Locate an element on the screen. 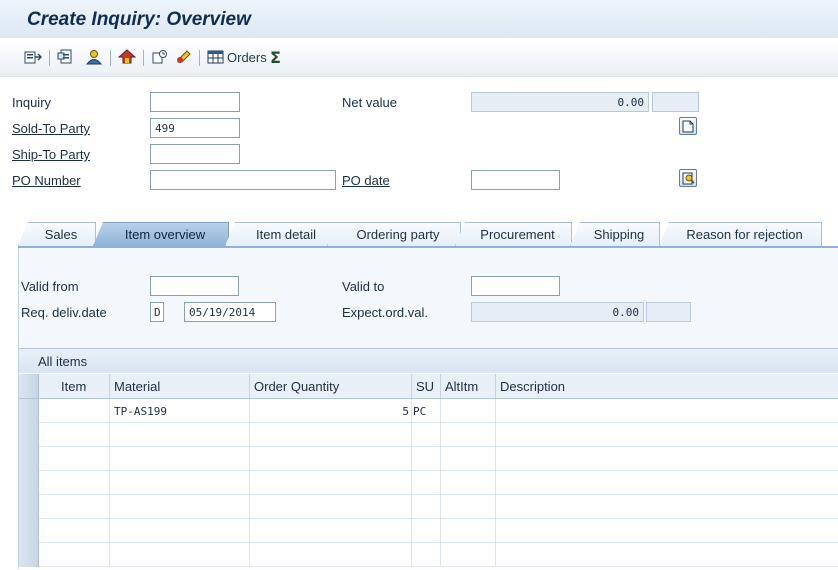 The width and height of the screenshot is (838, 570). tab-shipping: Shipping is located at coordinates (615, 234).